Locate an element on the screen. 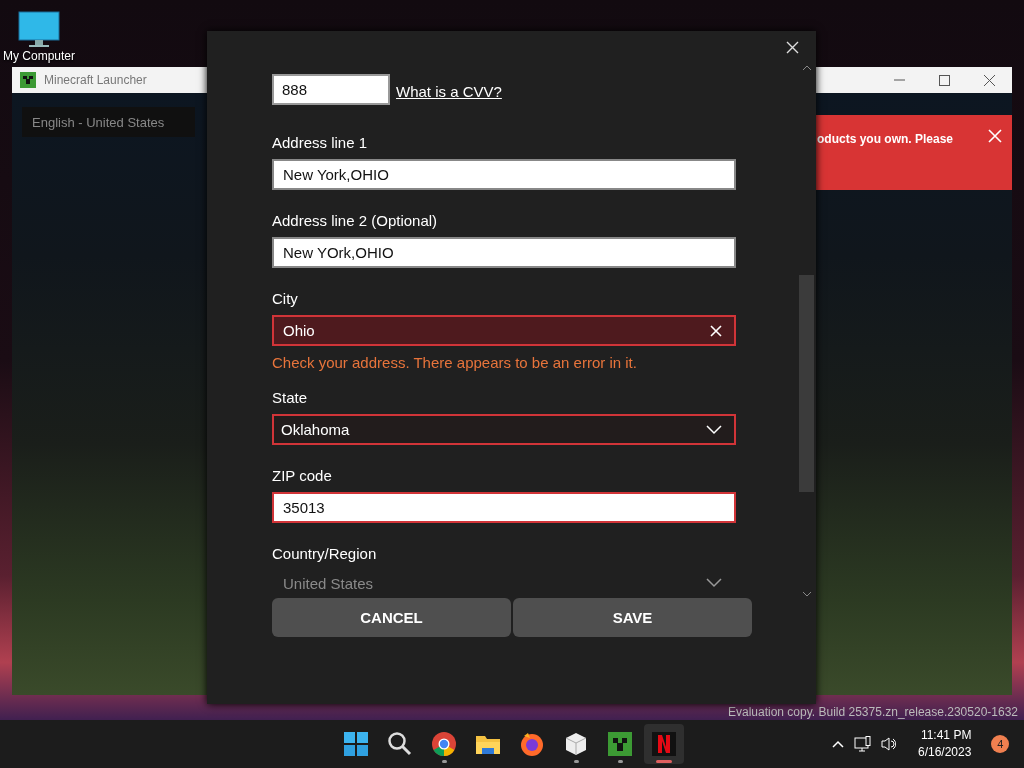 This screenshot has width=1024, height=768. chevron-up-icon is located at coordinates (838, 744).